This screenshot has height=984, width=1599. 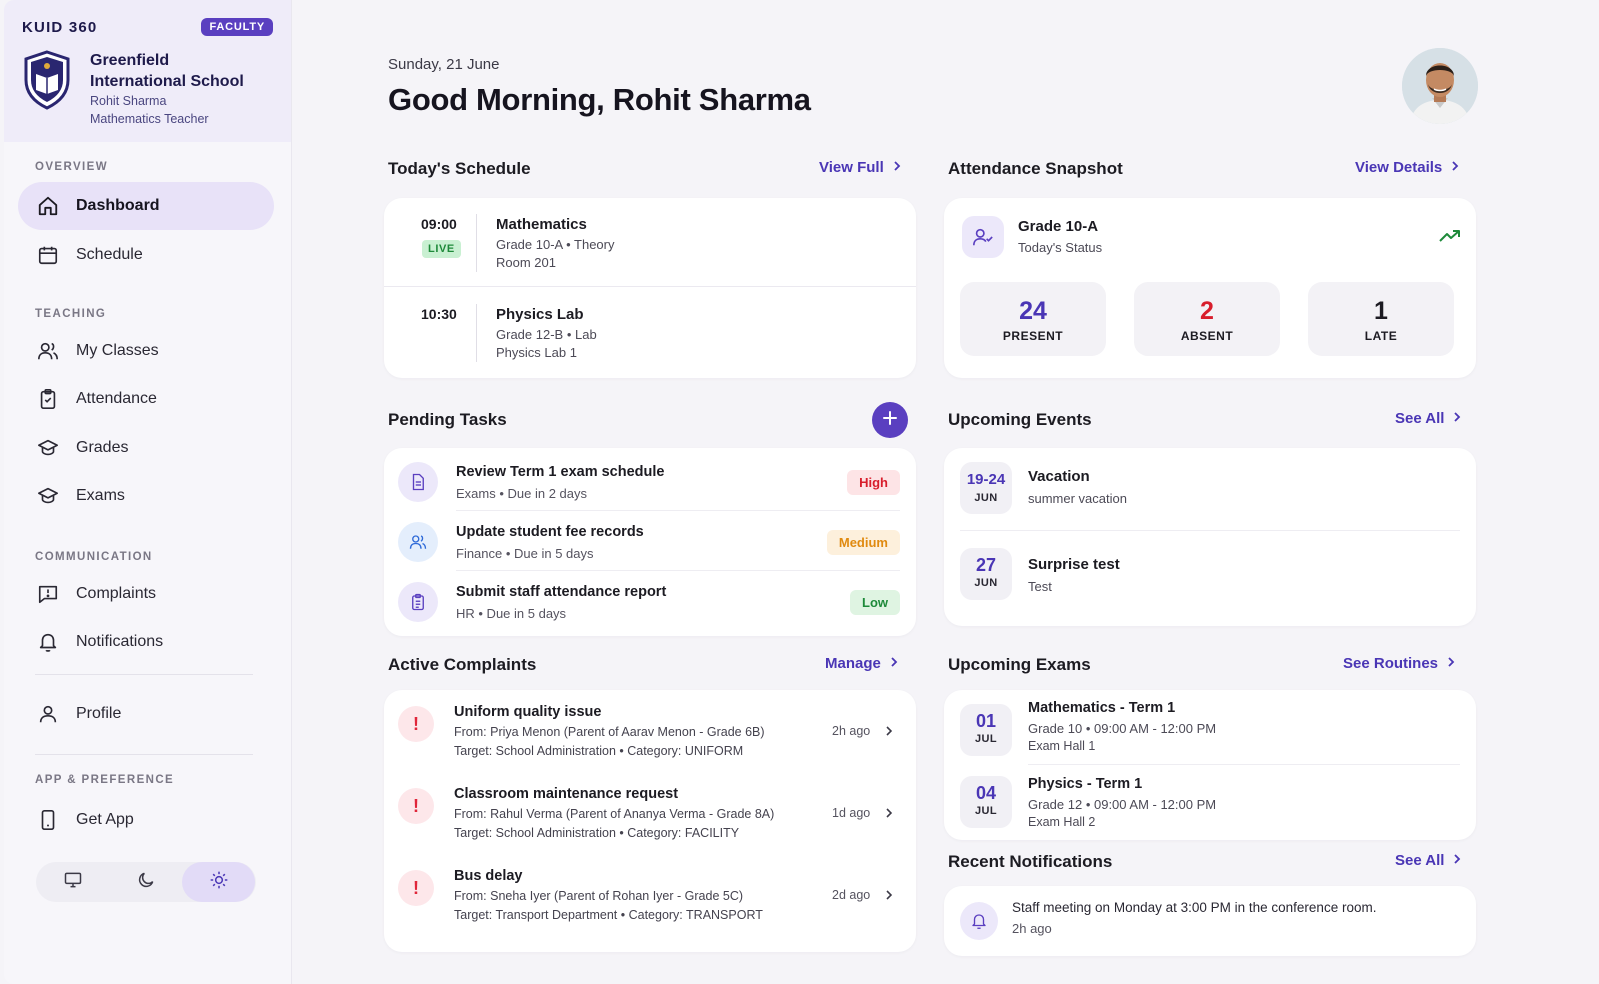 What do you see at coordinates (889, 815) in the screenshot?
I see `chevron-right-icon` at bounding box center [889, 815].